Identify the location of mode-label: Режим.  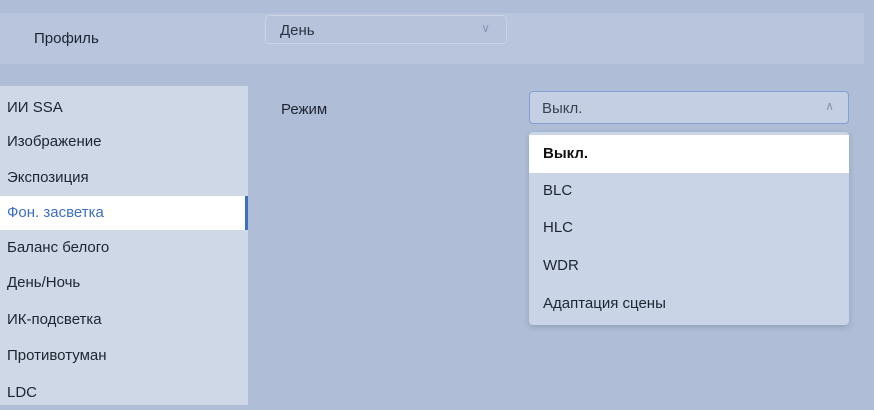
(304, 109).